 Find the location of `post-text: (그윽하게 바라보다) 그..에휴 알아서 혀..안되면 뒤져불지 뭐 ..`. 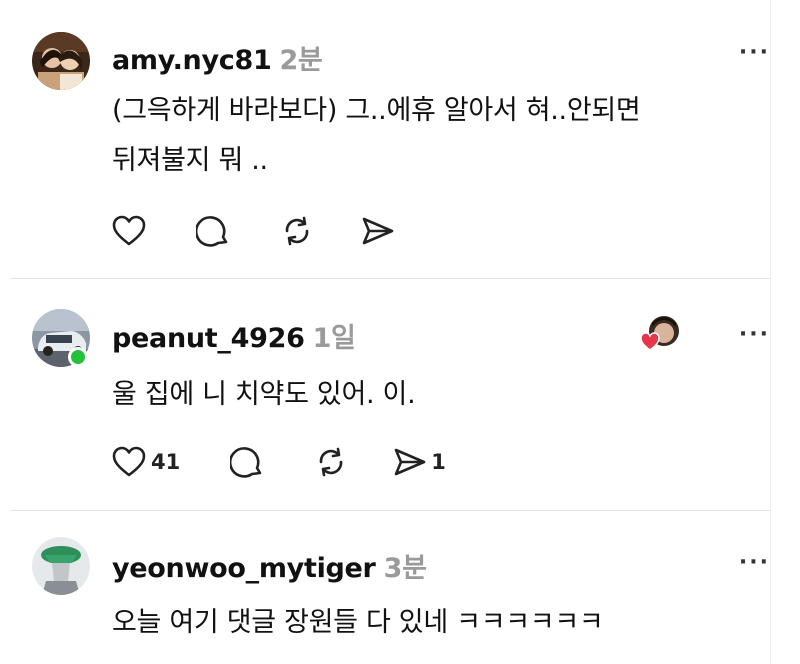

post-text: (그윽하게 바라보다) 그..에휴 알아서 혀..안되면 뒤져불지 뭐 .. is located at coordinates (376, 135).